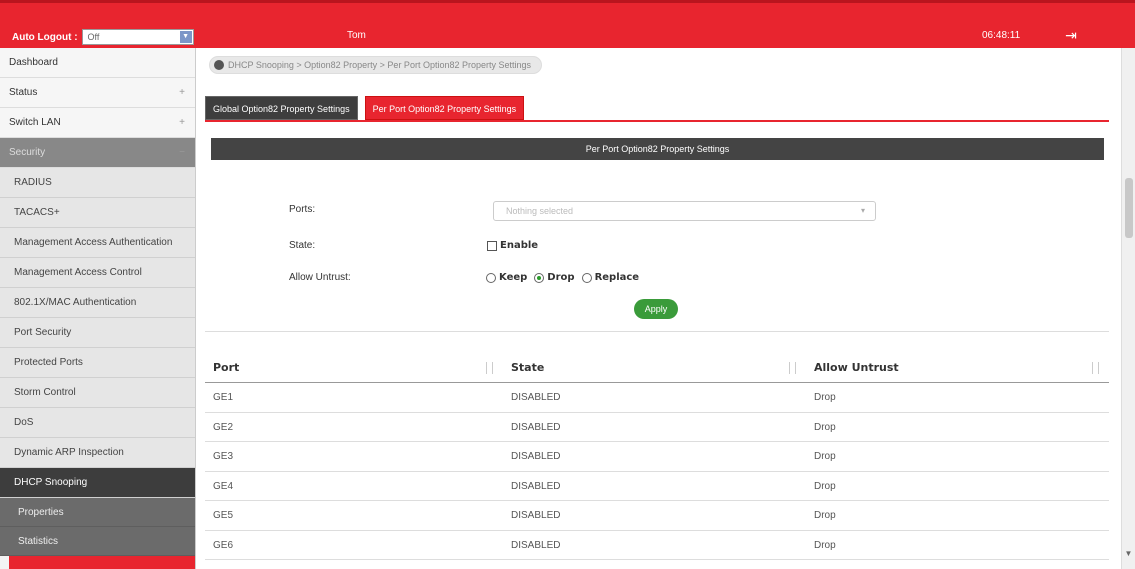 The width and height of the screenshot is (1135, 569). Describe the element at coordinates (45, 37) in the screenshot. I see `auto-logout-label: Auto Logout :` at that location.